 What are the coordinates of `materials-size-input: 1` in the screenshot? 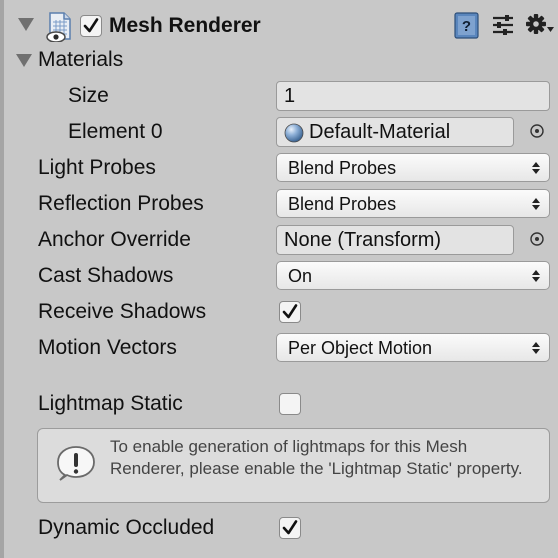 It's located at (413, 96).